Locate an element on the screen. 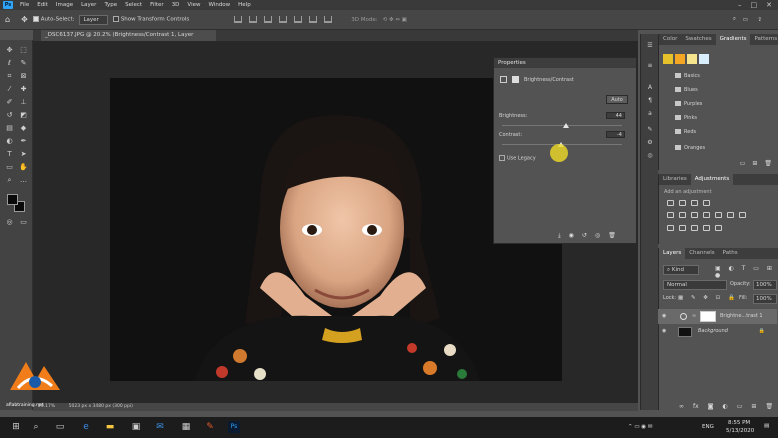  mail-icon: ✉ is located at coordinates (160, 427).